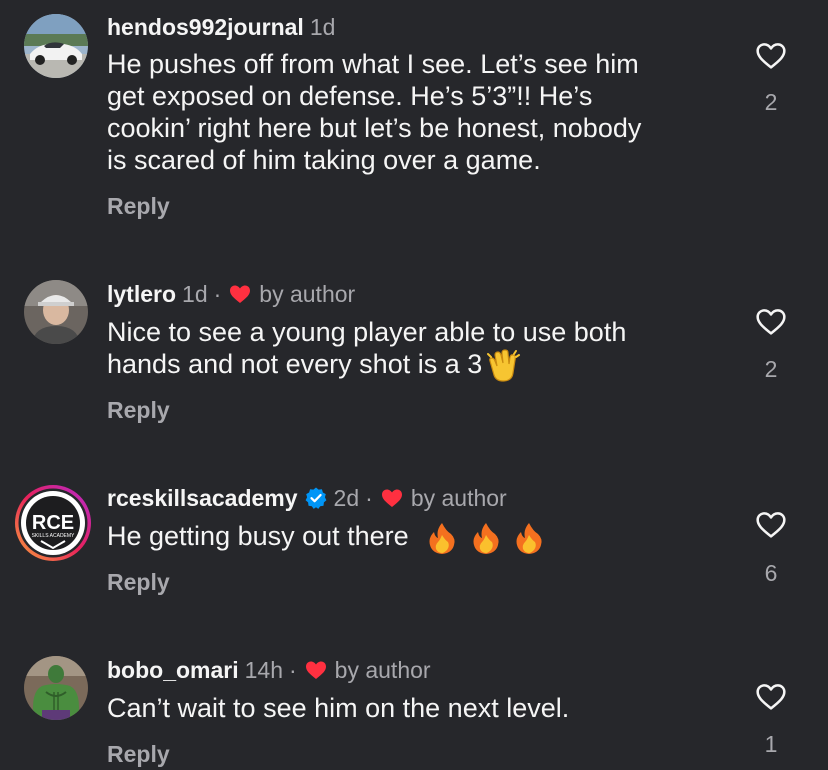 The width and height of the screenshot is (828, 770). Describe the element at coordinates (53, 536) in the screenshot. I see `logo-subtext: SKILLS ACADEMY` at that location.